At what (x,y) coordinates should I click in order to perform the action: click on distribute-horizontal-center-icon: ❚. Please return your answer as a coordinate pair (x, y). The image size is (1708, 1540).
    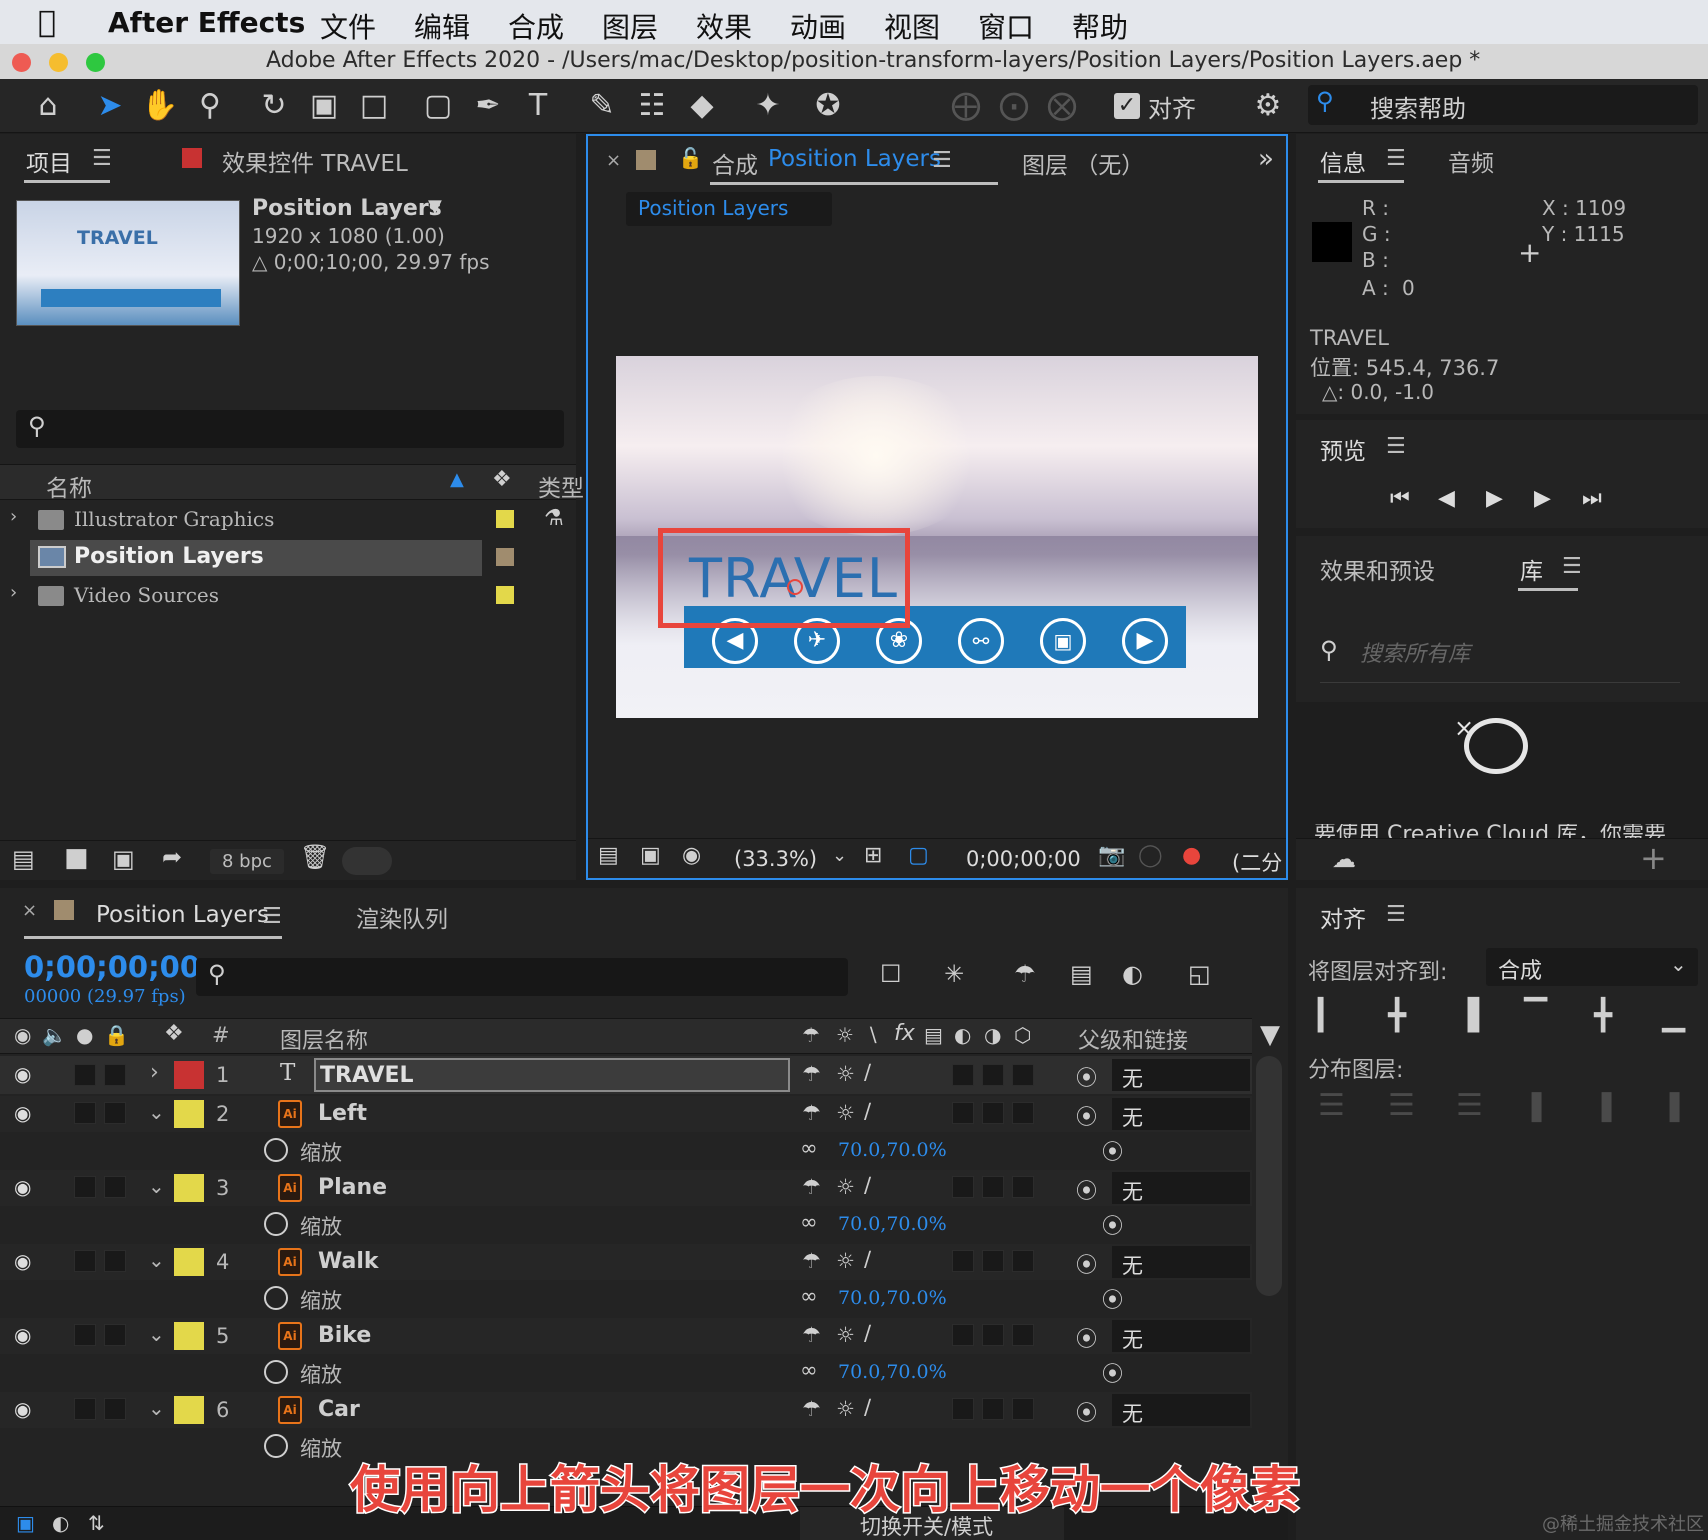
    Looking at the image, I should click on (1606, 1105).